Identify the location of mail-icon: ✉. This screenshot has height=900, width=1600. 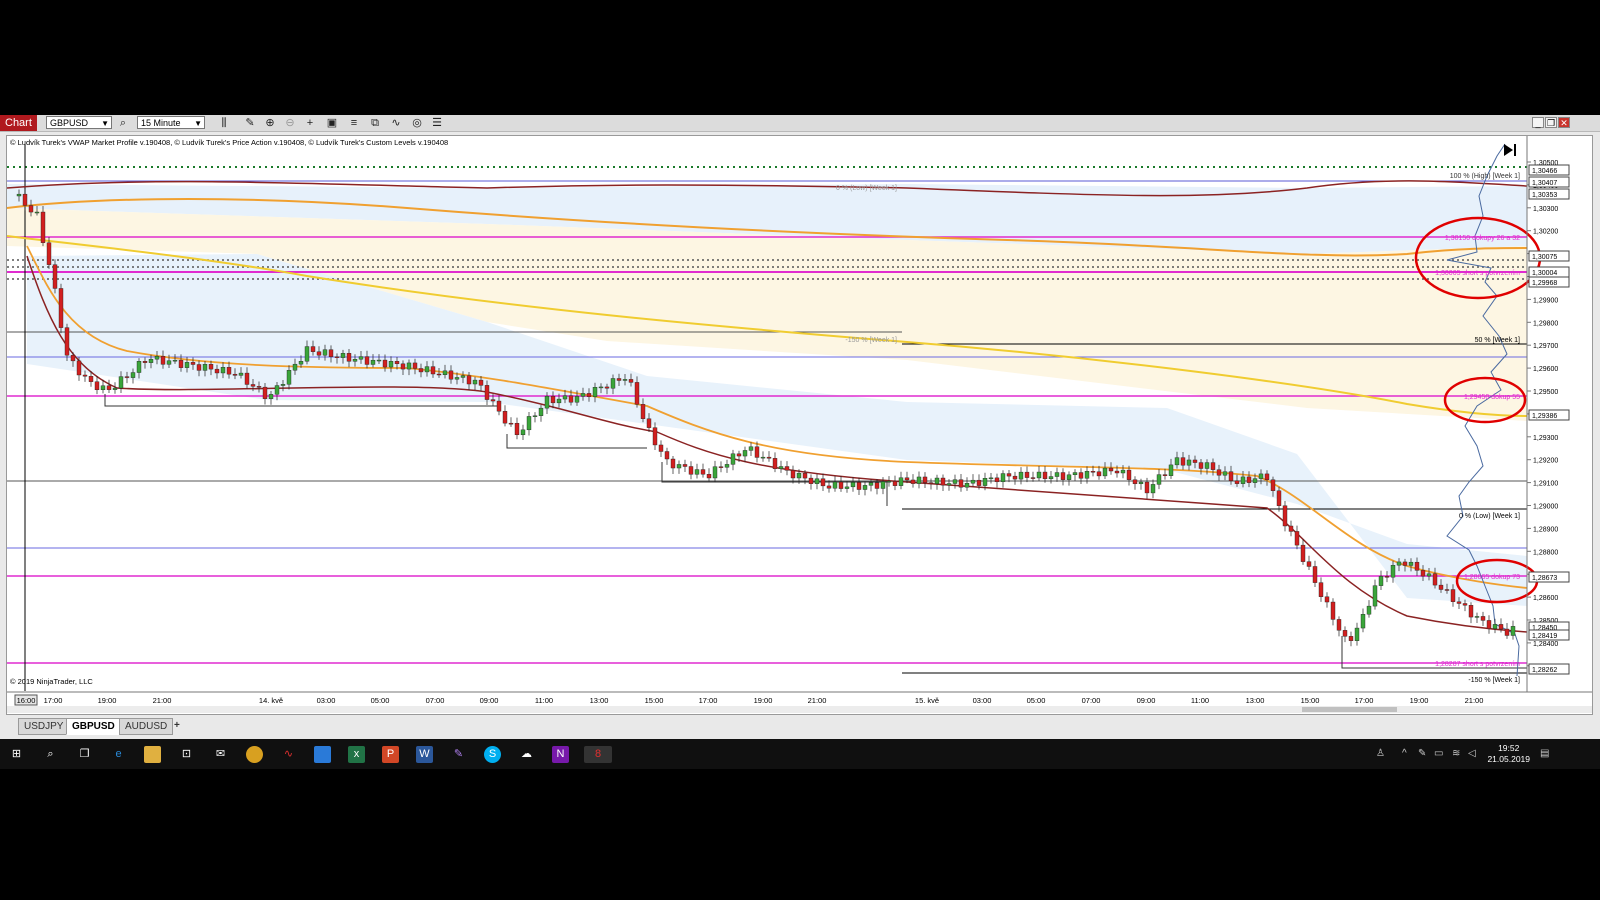
(220, 754).